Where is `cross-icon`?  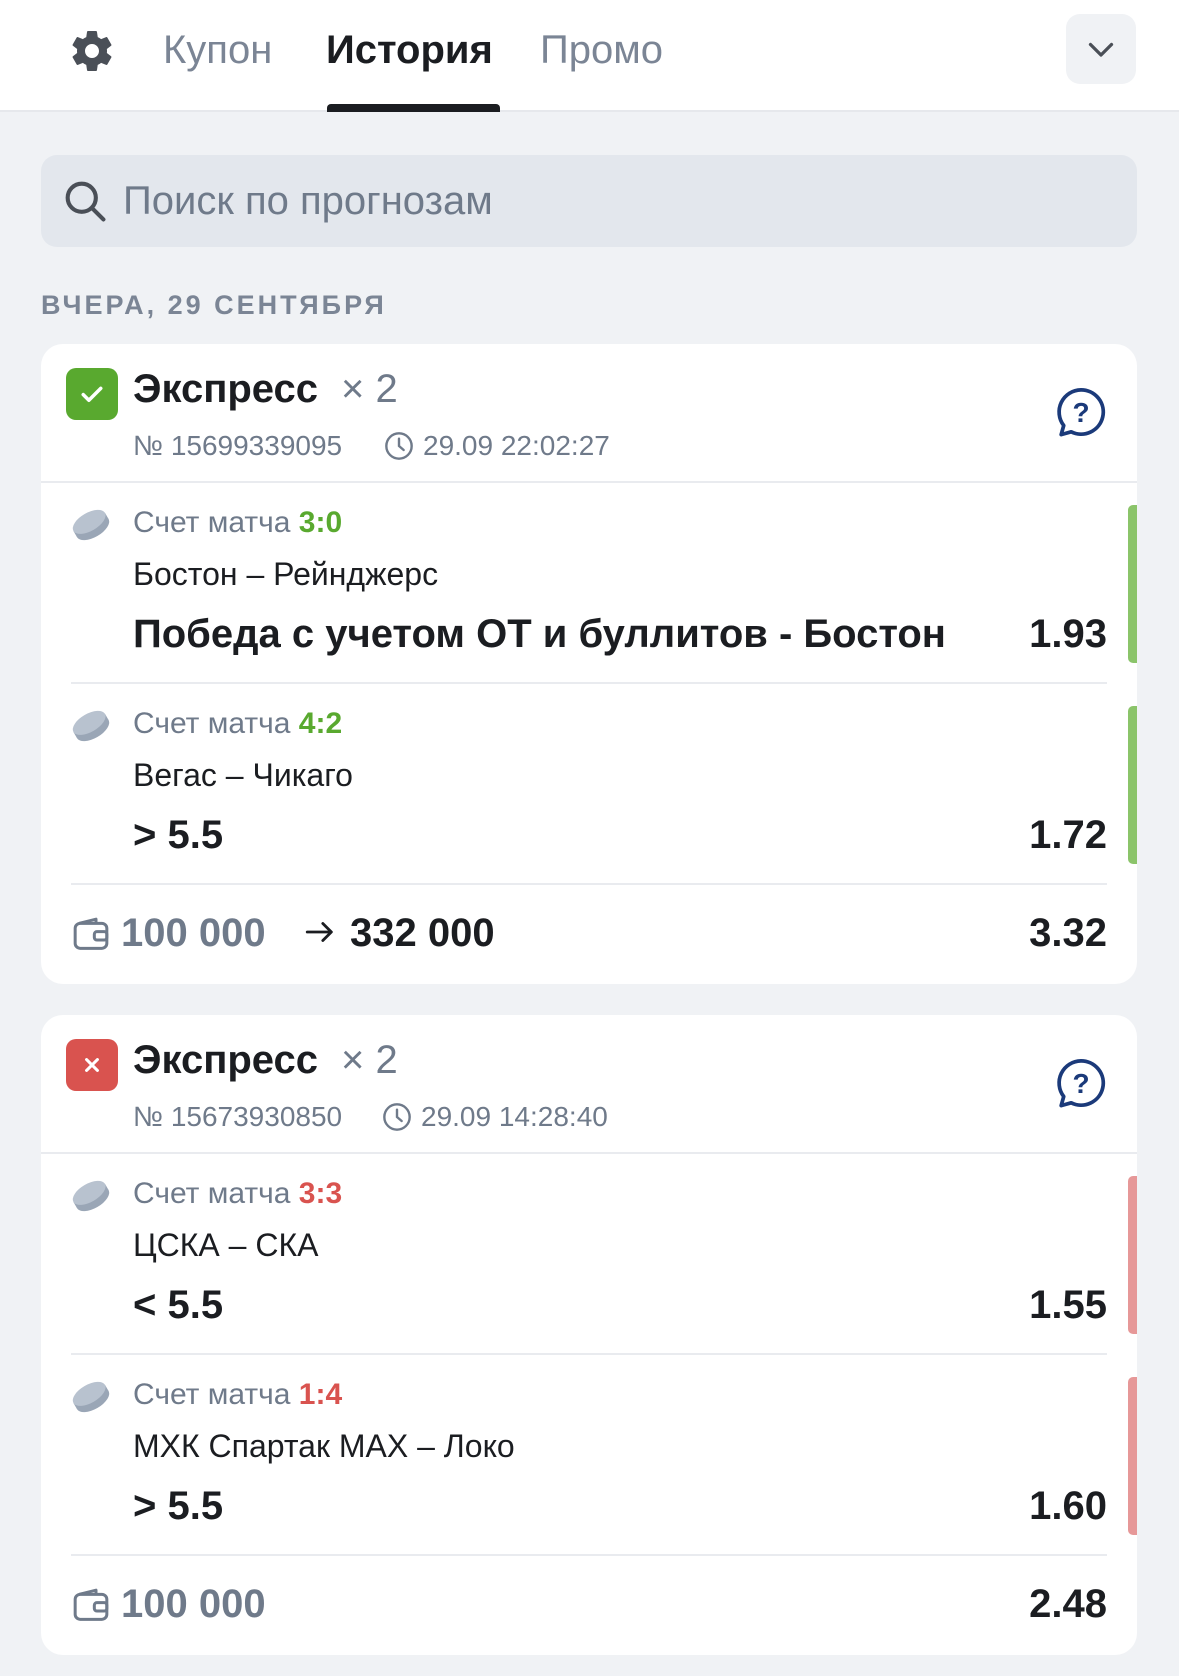
cross-icon is located at coordinates (92, 1065).